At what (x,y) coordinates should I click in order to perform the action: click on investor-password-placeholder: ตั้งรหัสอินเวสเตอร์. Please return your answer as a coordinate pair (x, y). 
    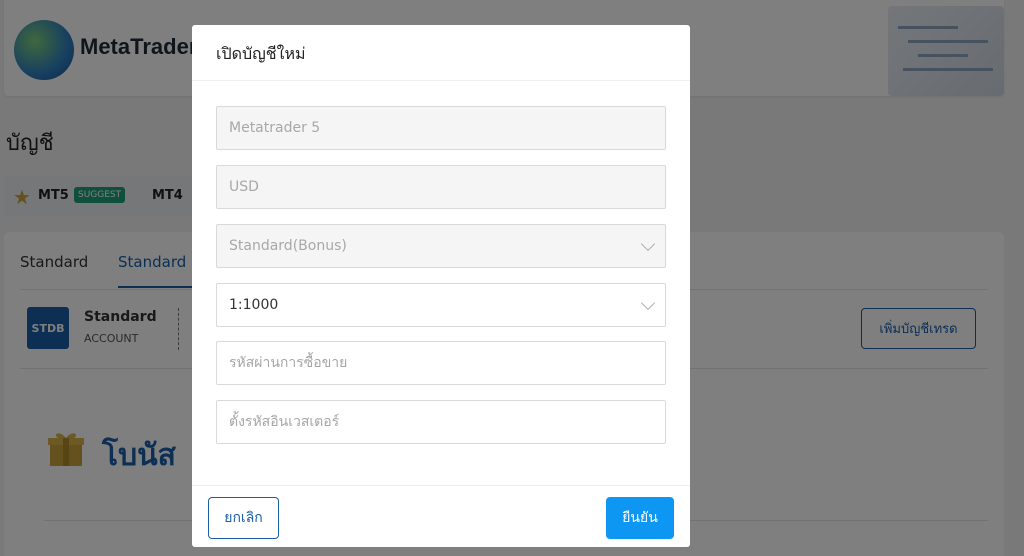
    Looking at the image, I should click on (284, 422).